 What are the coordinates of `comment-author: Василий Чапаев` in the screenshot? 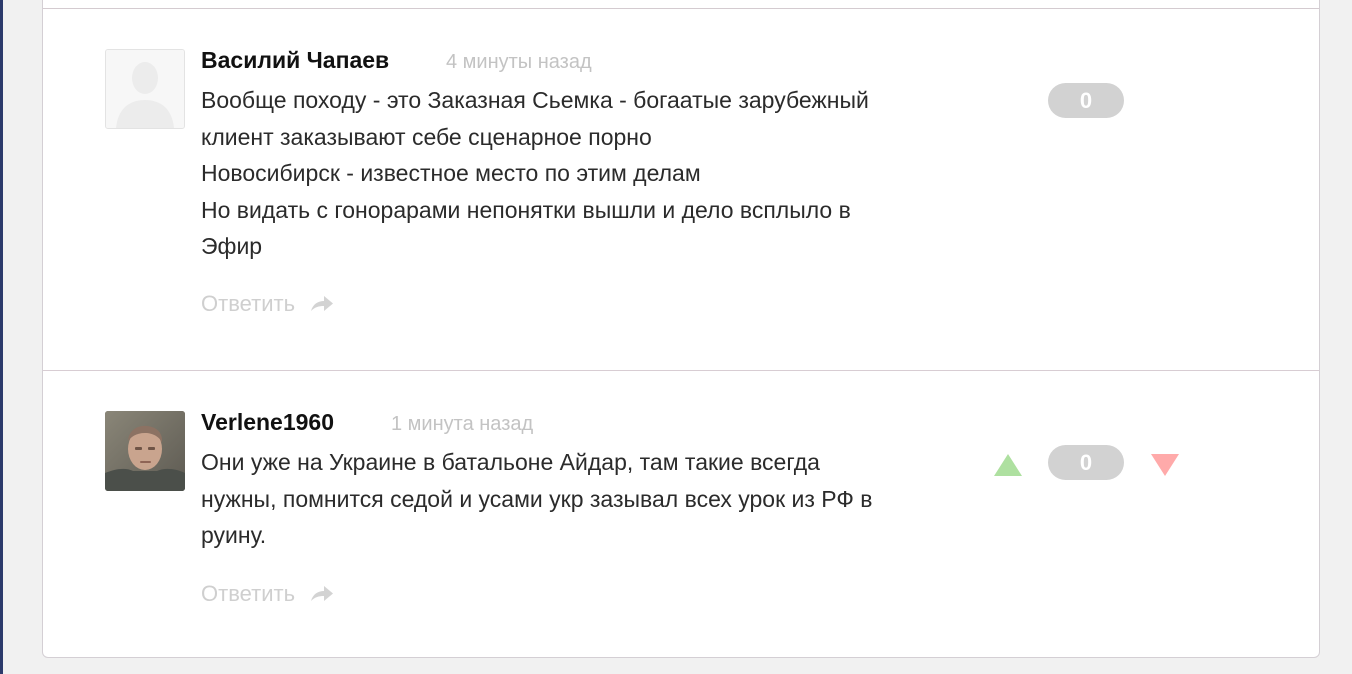 It's located at (295, 60).